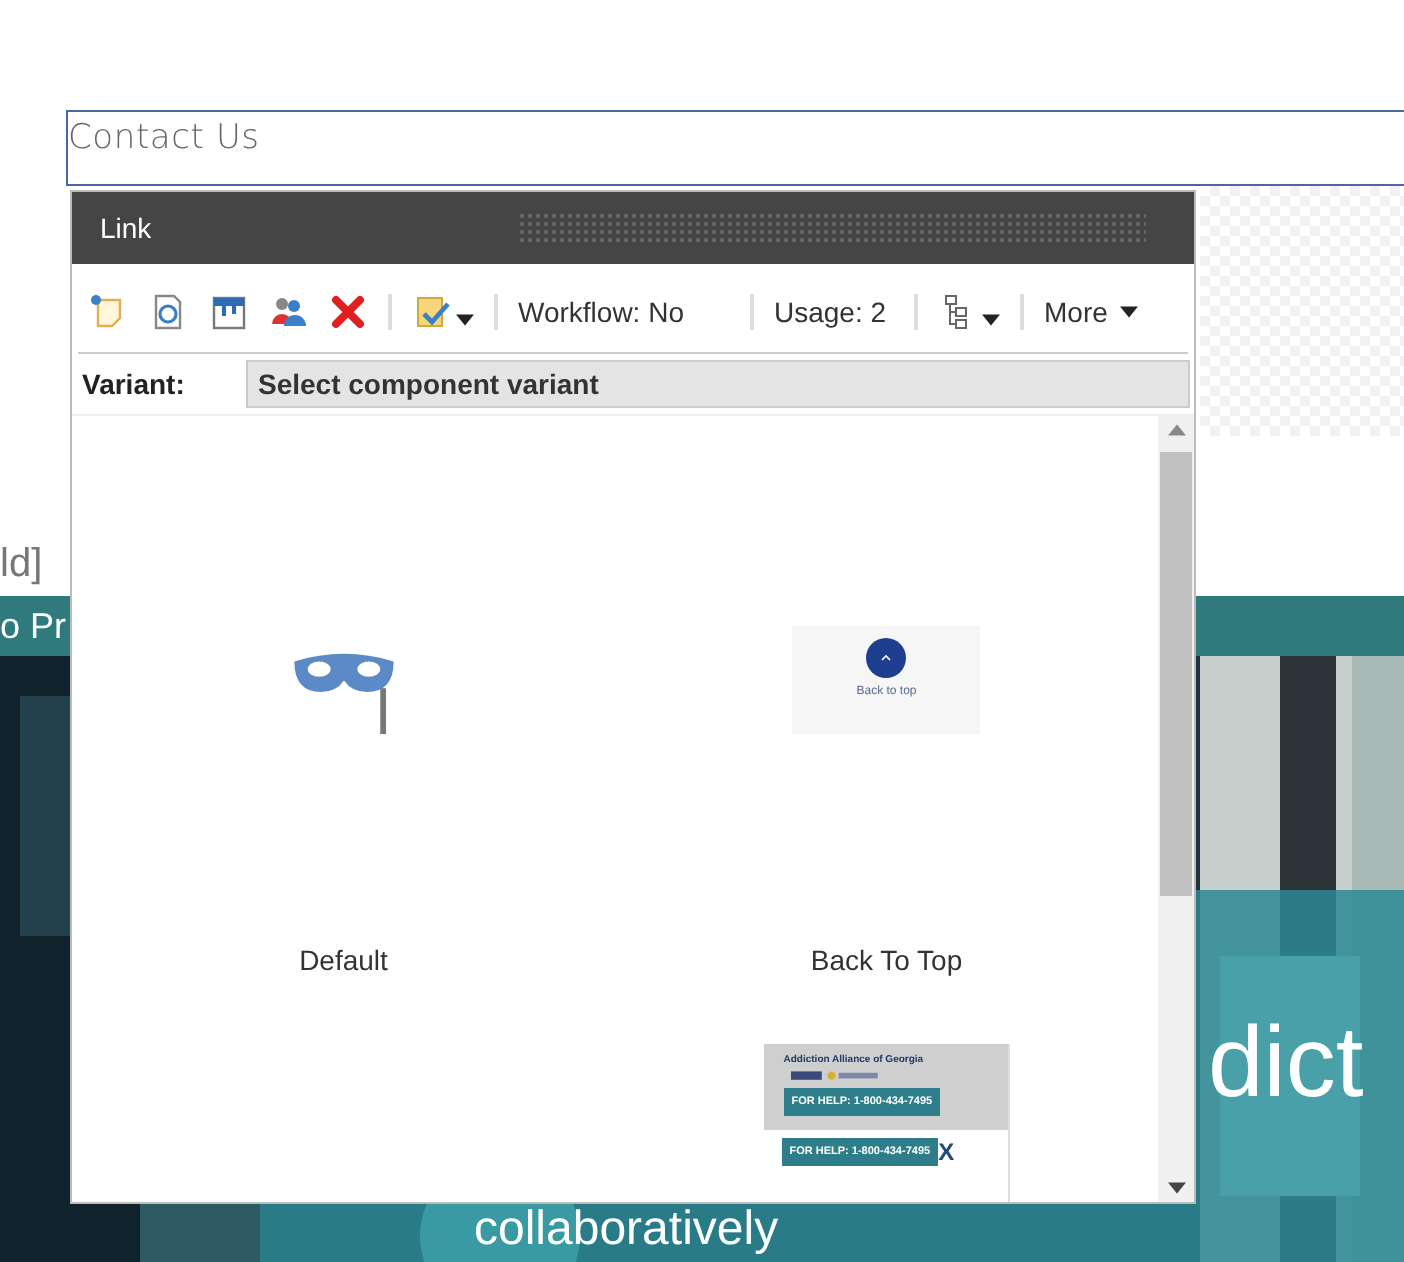 The height and width of the screenshot is (1262, 1404). What do you see at coordinates (834, 312) in the screenshot?
I see `usage-count: Usage: 2` at bounding box center [834, 312].